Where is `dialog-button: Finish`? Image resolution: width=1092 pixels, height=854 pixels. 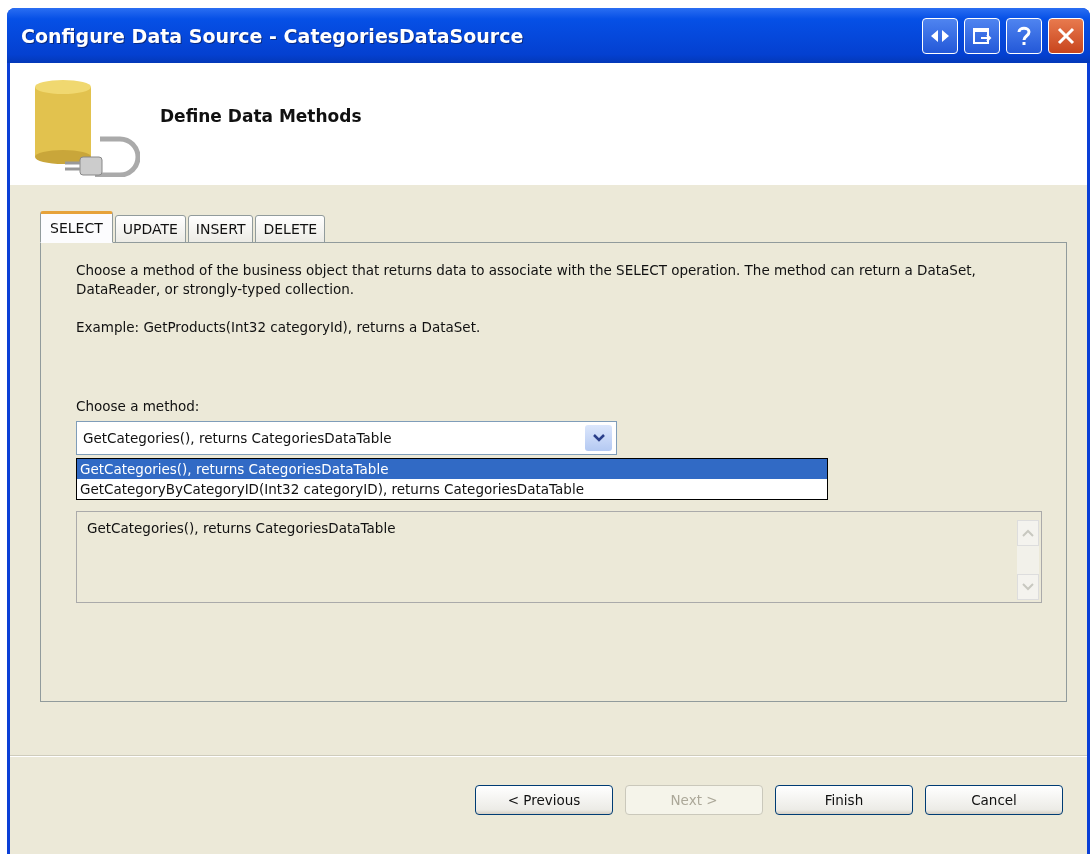 dialog-button: Finish is located at coordinates (844, 800).